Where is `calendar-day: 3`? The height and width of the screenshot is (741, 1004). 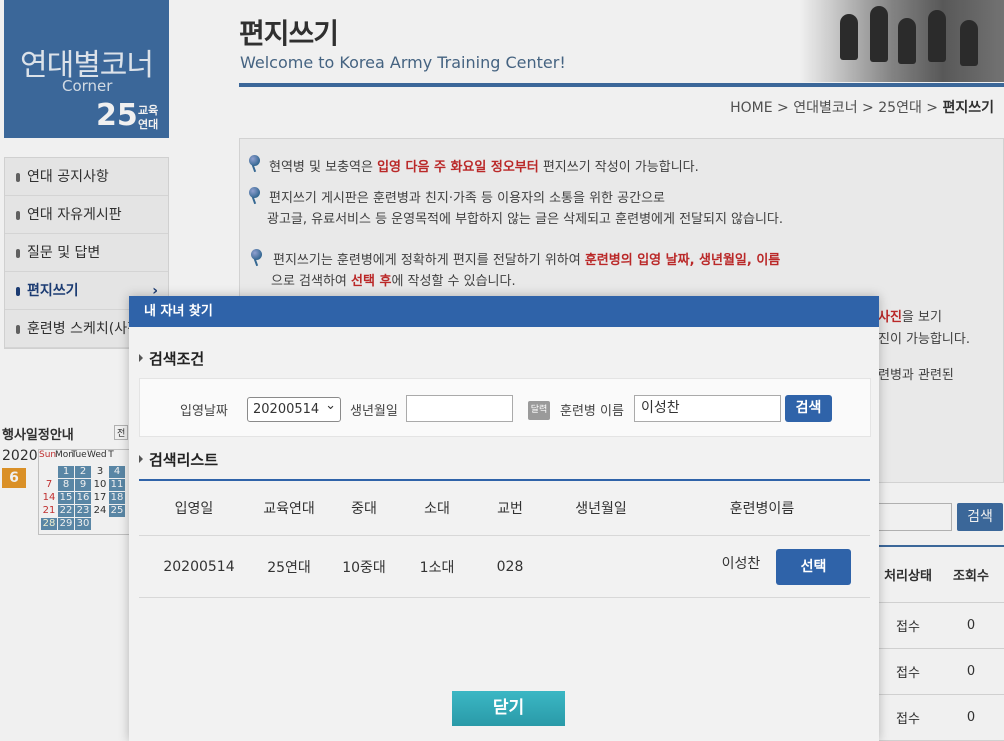 calendar-day: 3 is located at coordinates (100, 471).